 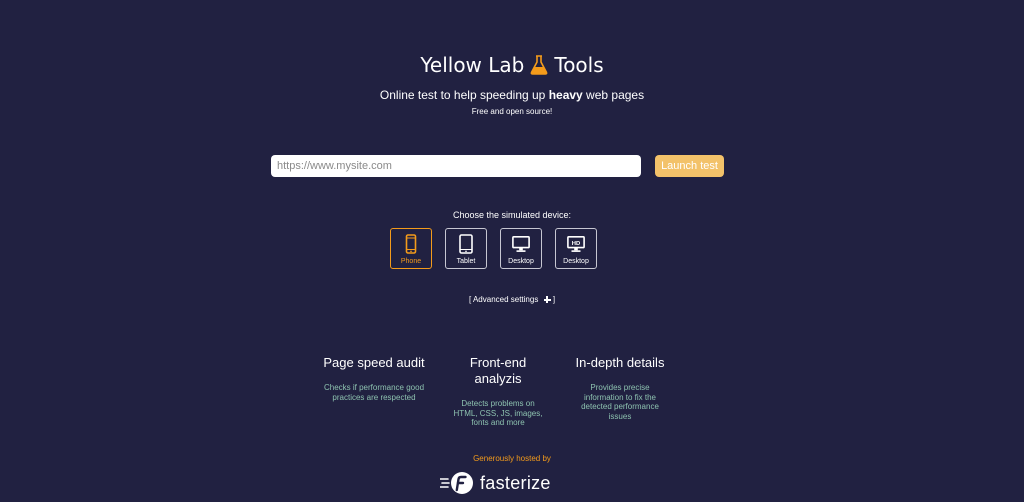 I want to click on device-desktop-hd: HD Desktop, so click(x=576, y=248).